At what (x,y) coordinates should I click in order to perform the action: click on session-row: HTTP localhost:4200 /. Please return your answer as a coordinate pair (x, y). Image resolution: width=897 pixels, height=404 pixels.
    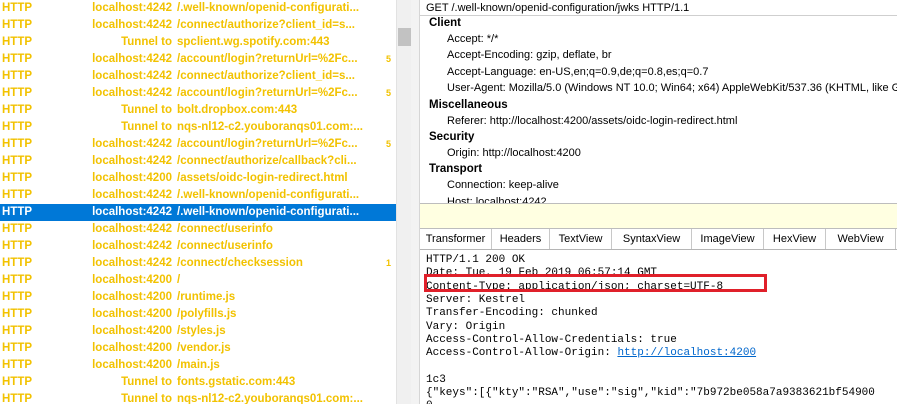
    Looking at the image, I should click on (198, 280).